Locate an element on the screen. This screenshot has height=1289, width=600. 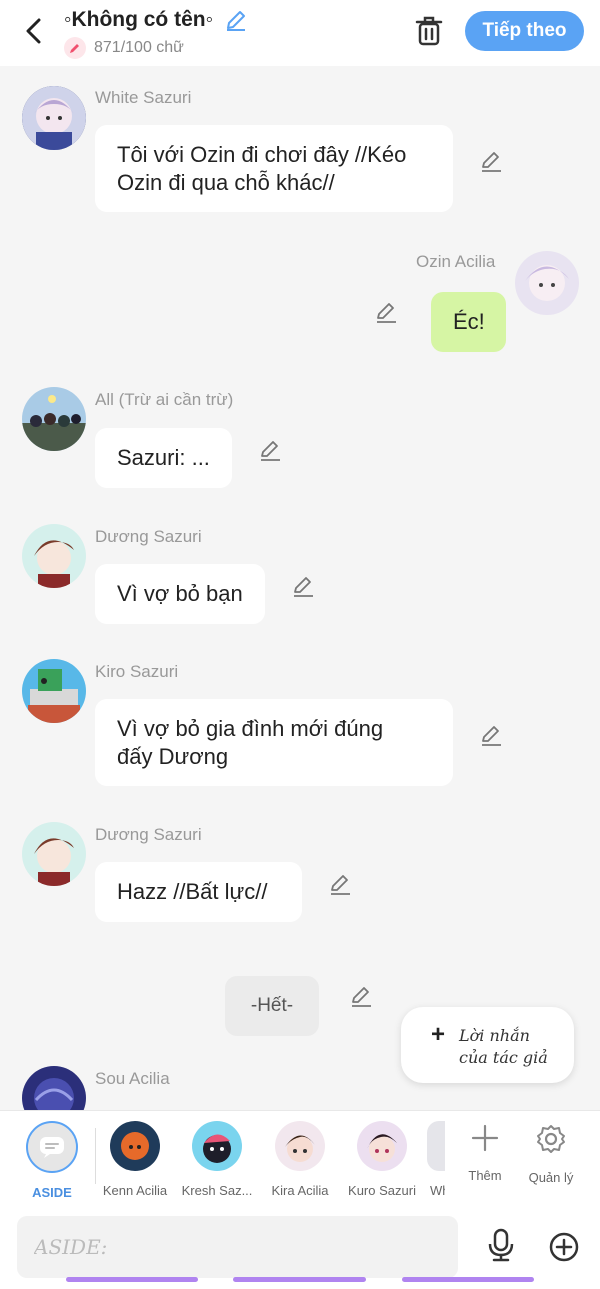
aside-bubble: -Hết- is located at coordinates (272, 1006).